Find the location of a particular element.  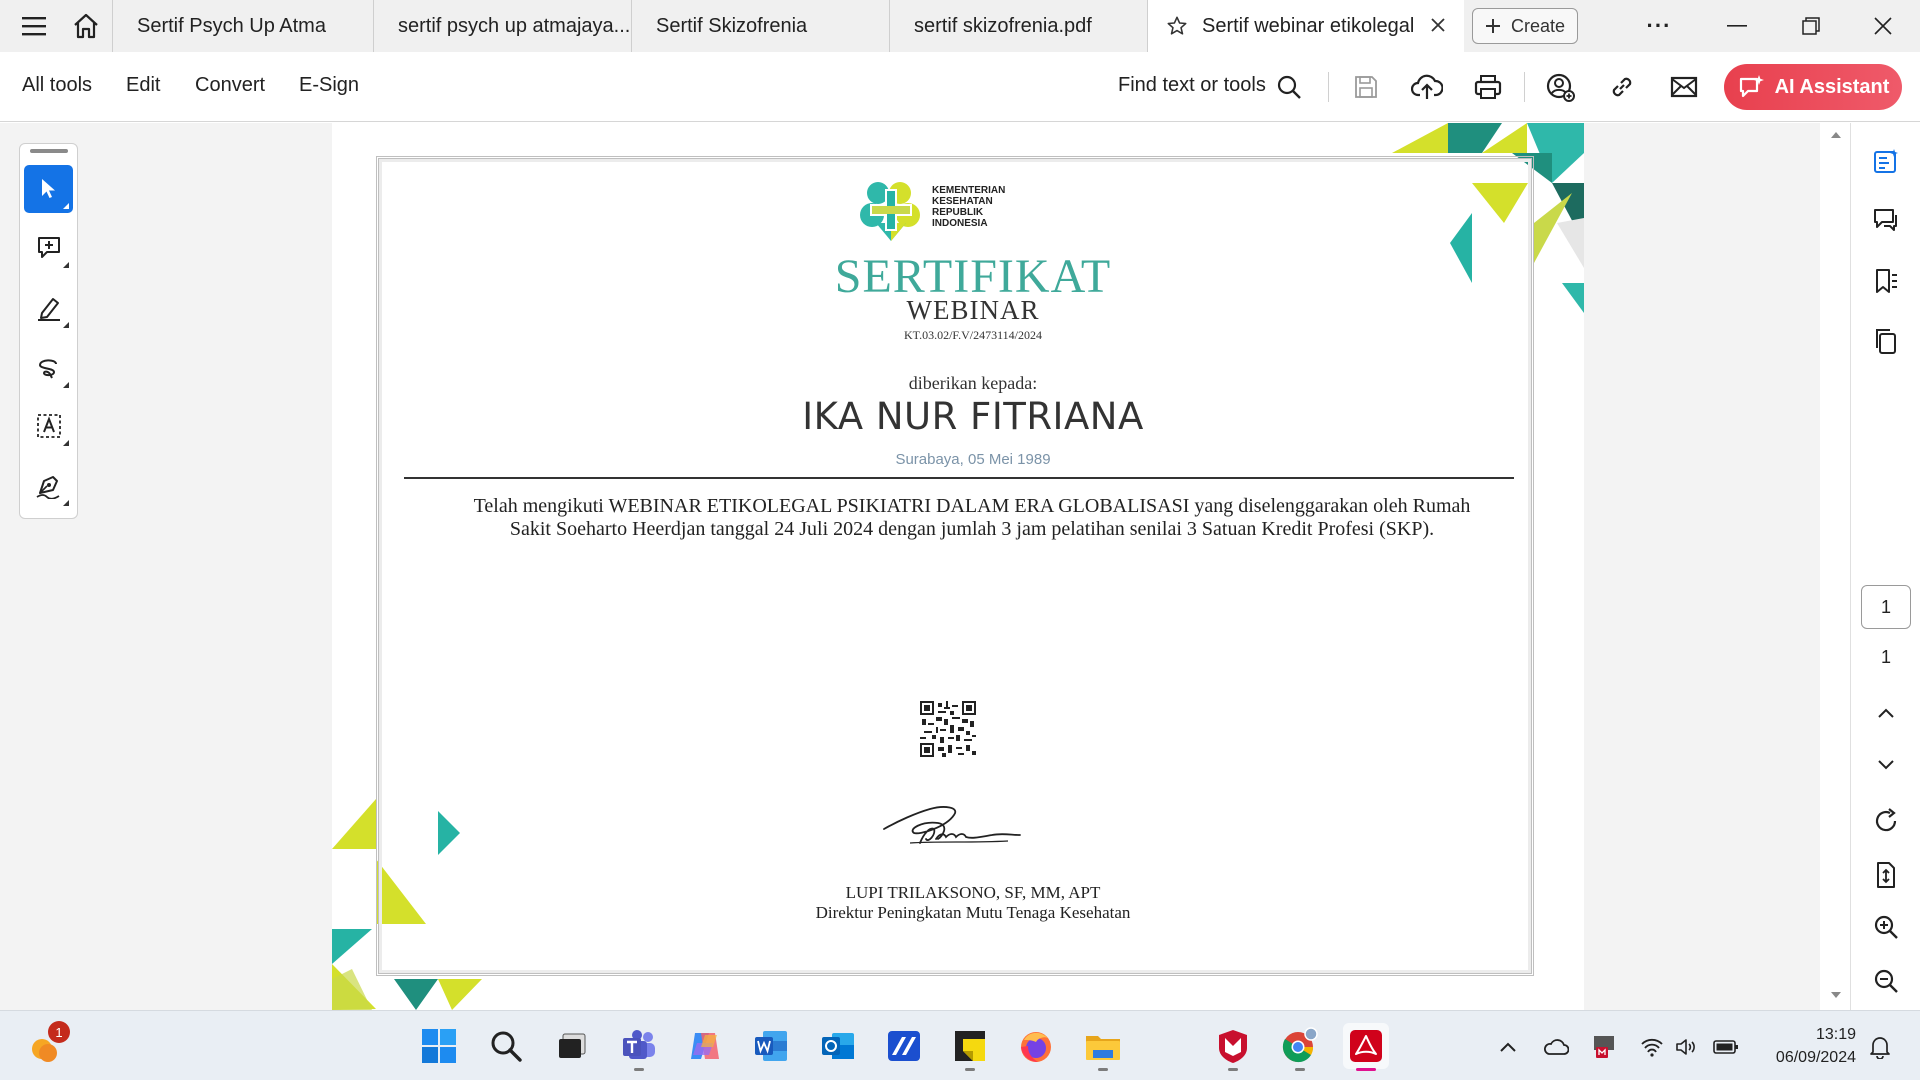

sign-tool is located at coordinates (48, 486).